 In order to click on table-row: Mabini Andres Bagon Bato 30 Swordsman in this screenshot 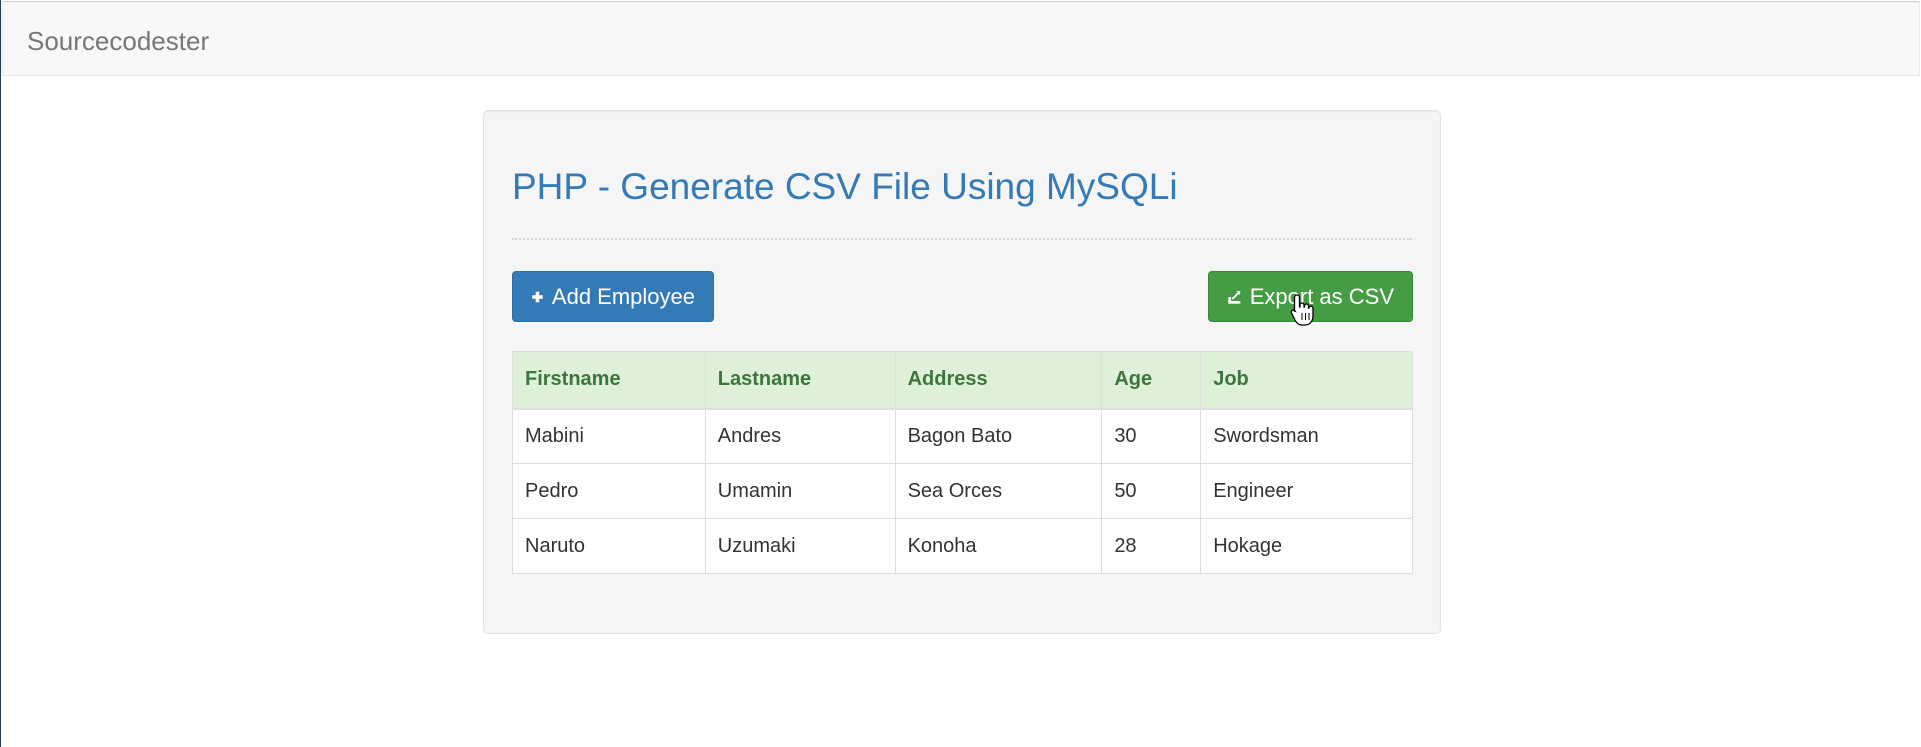, I will do `click(962, 436)`.